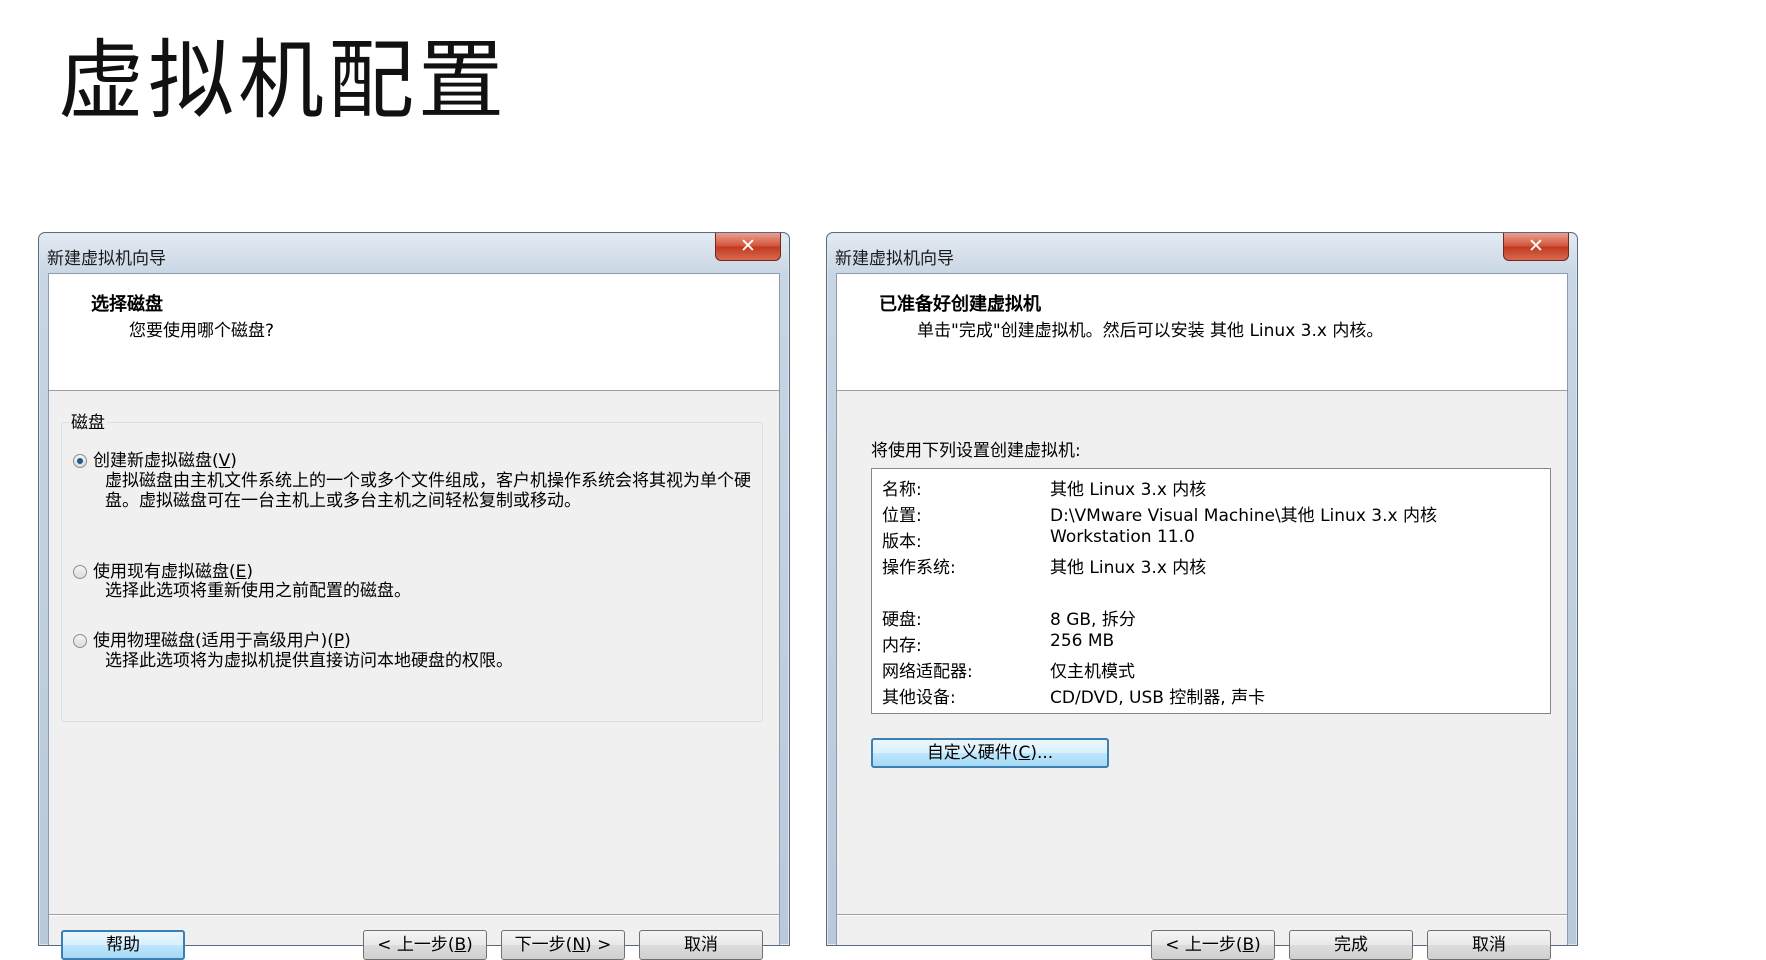 This screenshot has height=960, width=1766. What do you see at coordinates (414, 332) in the screenshot?
I see `wizard-header: 选择磁盘 您要使用哪个磁盘?` at bounding box center [414, 332].